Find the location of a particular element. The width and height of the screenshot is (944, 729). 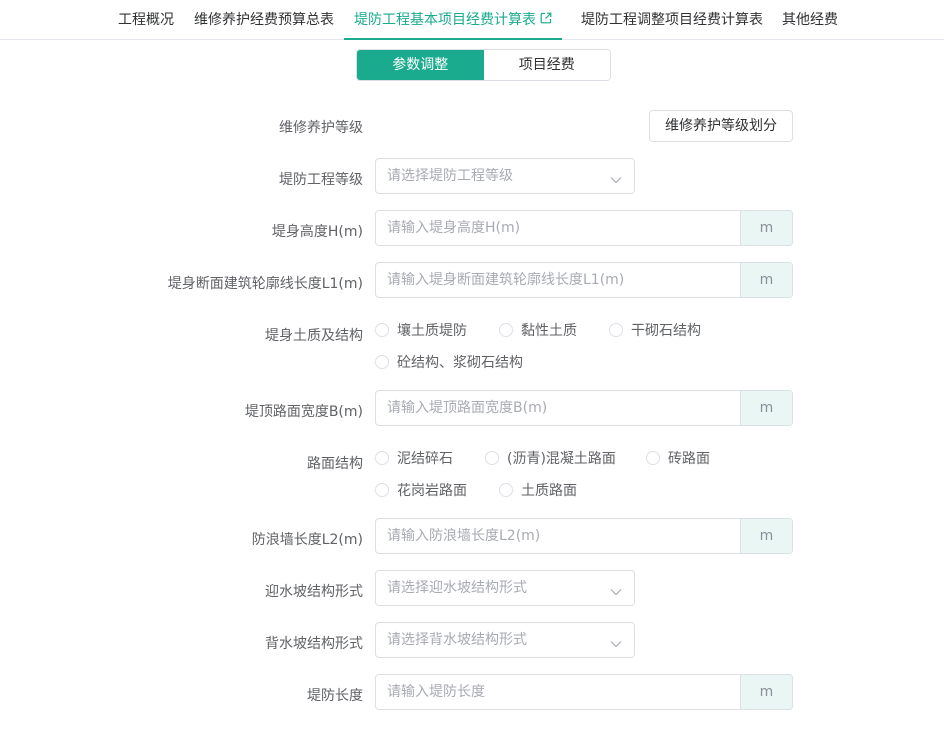

radio-label: 土质路面 is located at coordinates (549, 491).